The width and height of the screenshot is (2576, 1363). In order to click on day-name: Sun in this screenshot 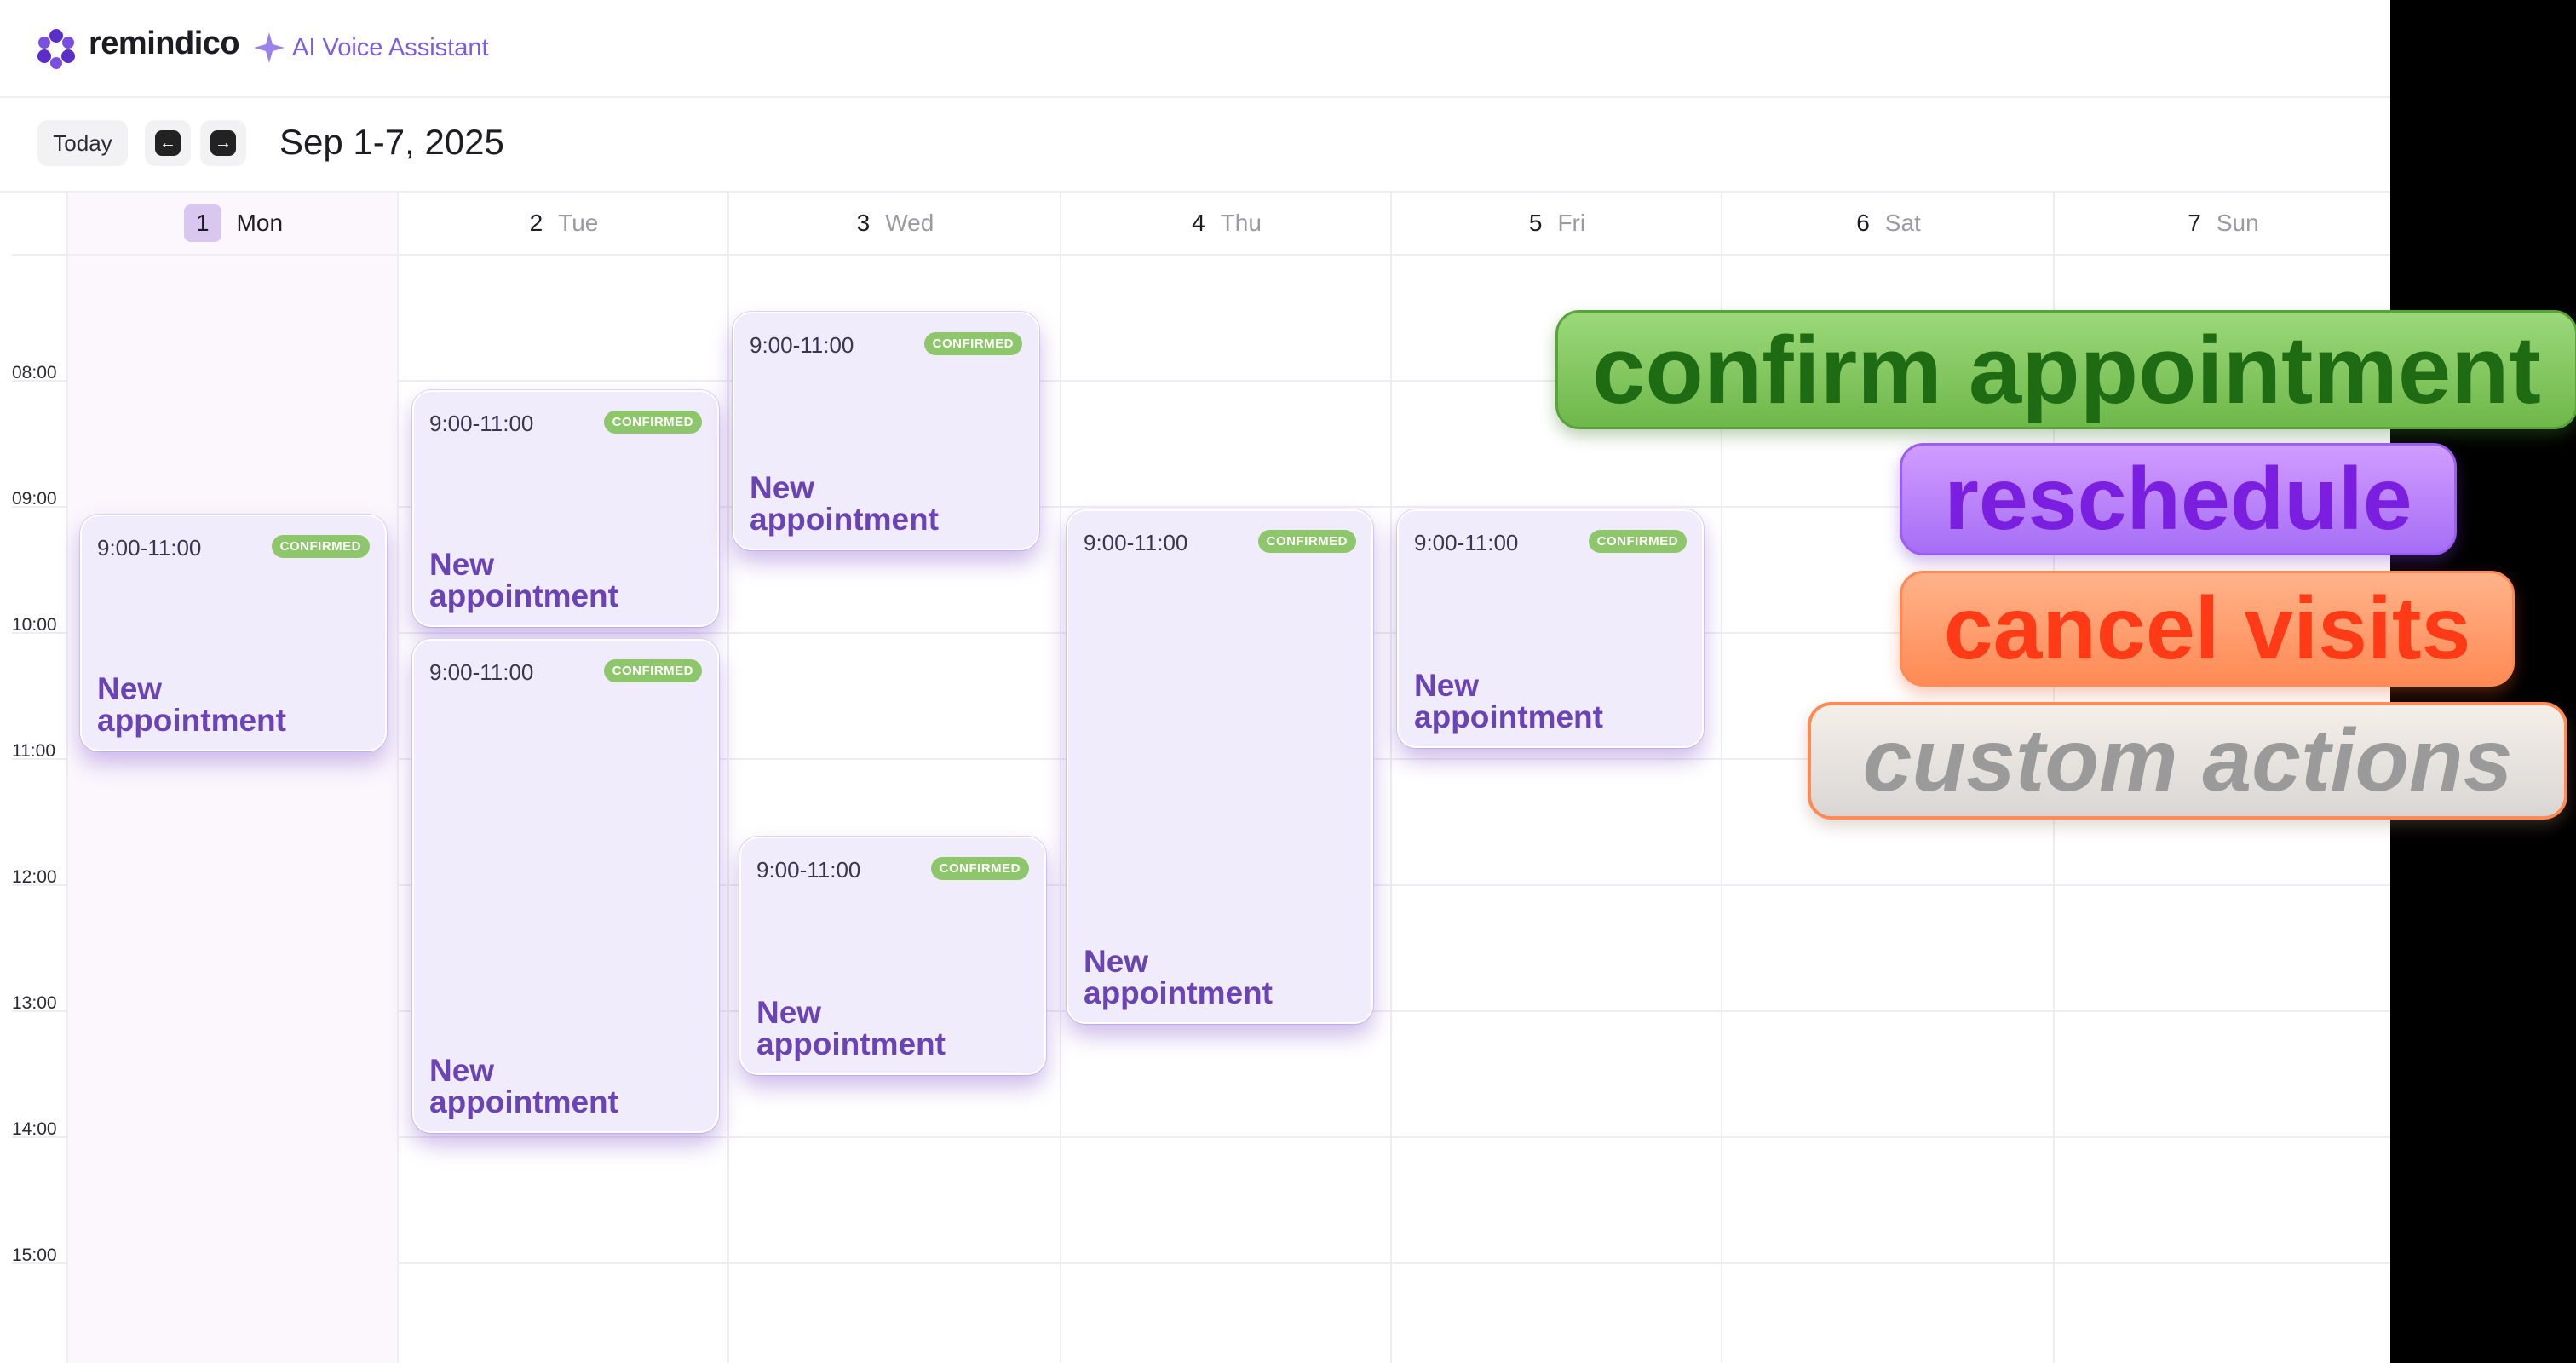, I will do `click(2238, 223)`.